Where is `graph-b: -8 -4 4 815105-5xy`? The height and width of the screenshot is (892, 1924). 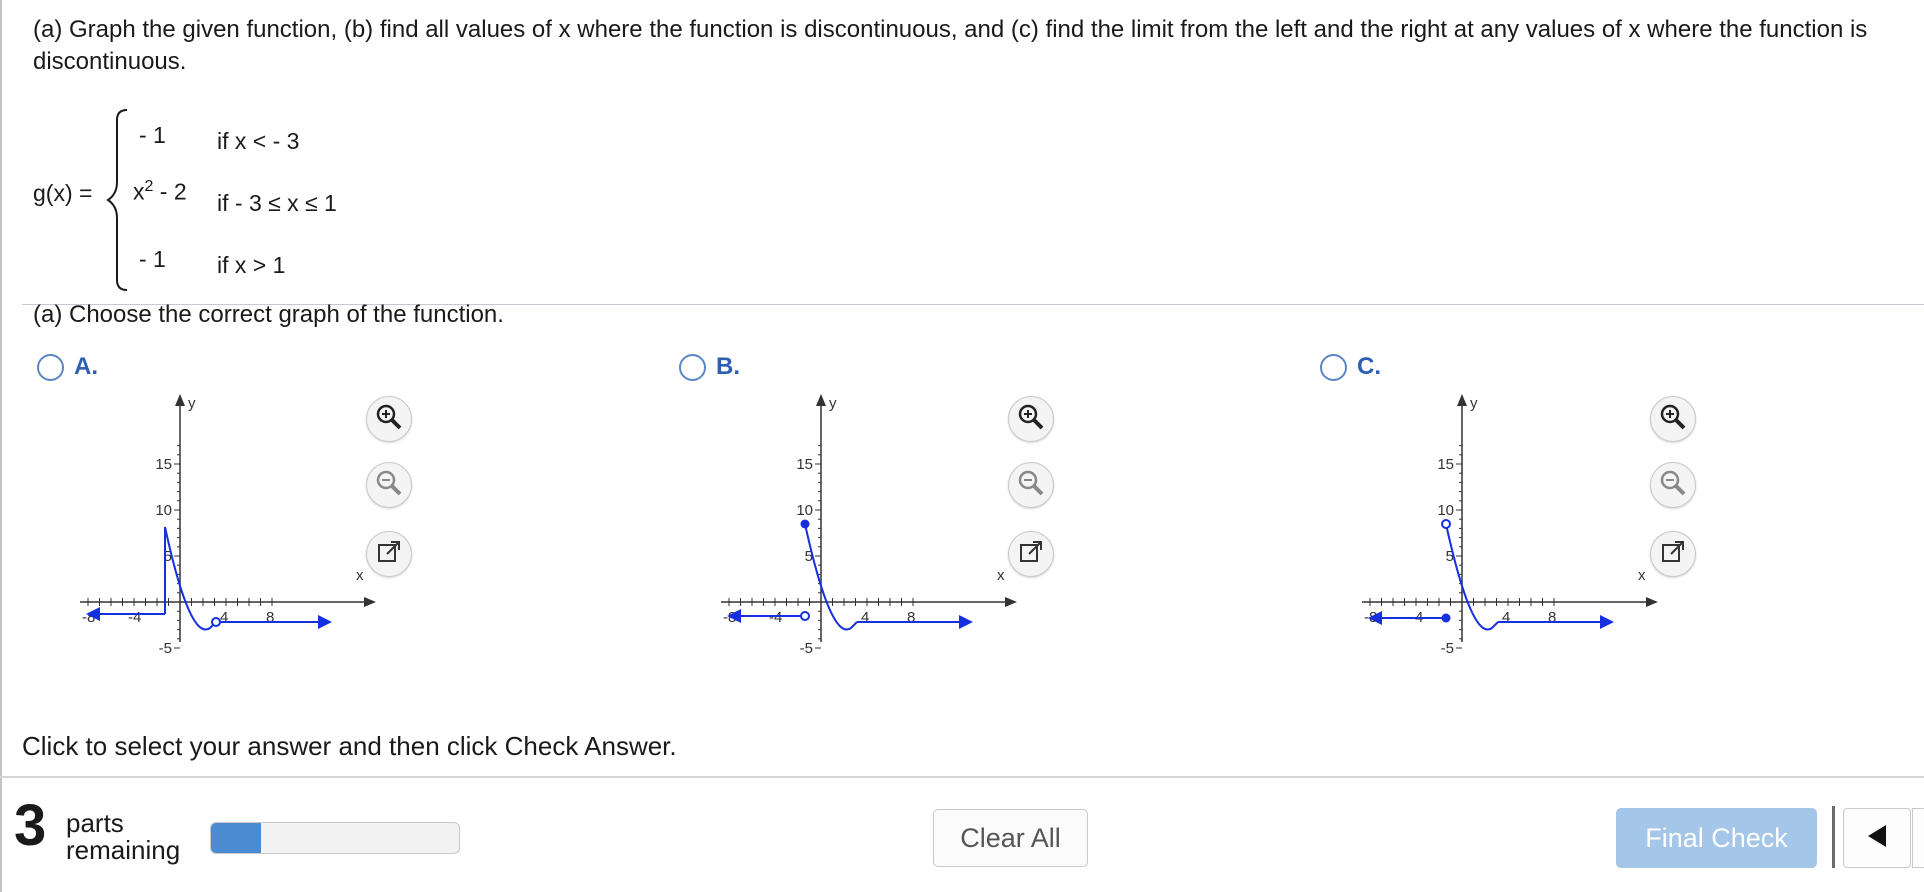 graph-b: -8 -4 4 815105-5xy is located at coordinates (871, 537).